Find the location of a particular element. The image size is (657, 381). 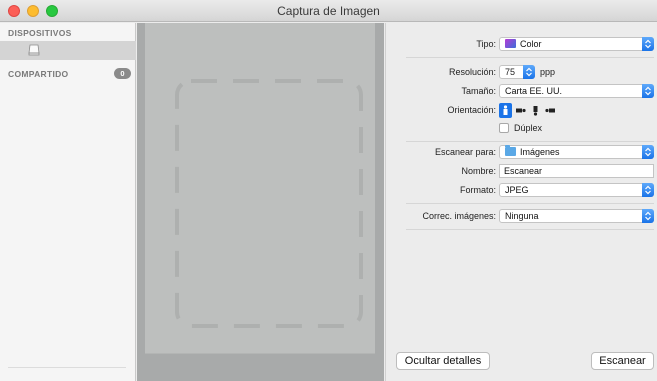

person-rotated-right-icon is located at coordinates (521, 110).